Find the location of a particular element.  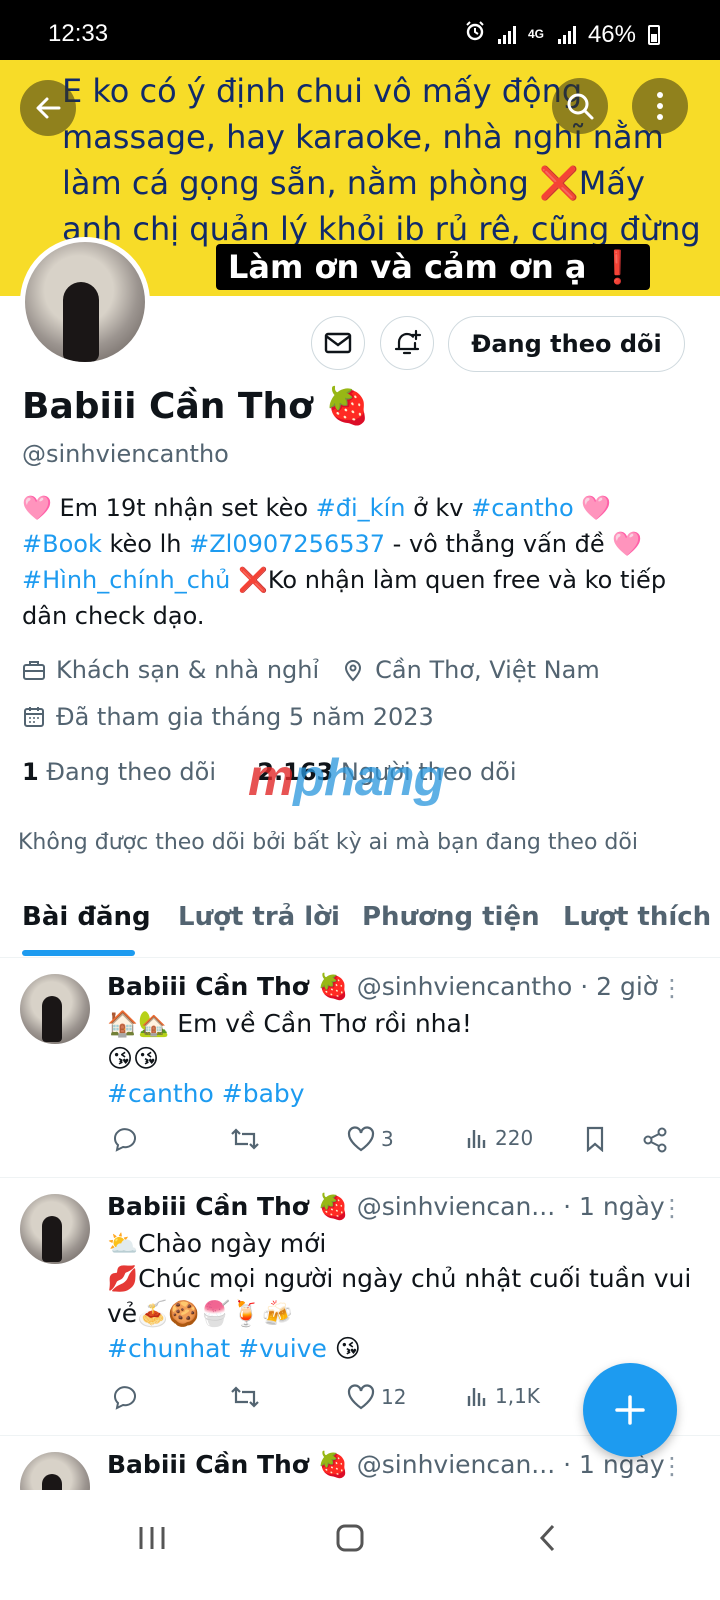

bio-text: 🩷 Em 19t nhận set kèo is located at coordinates (169, 508).